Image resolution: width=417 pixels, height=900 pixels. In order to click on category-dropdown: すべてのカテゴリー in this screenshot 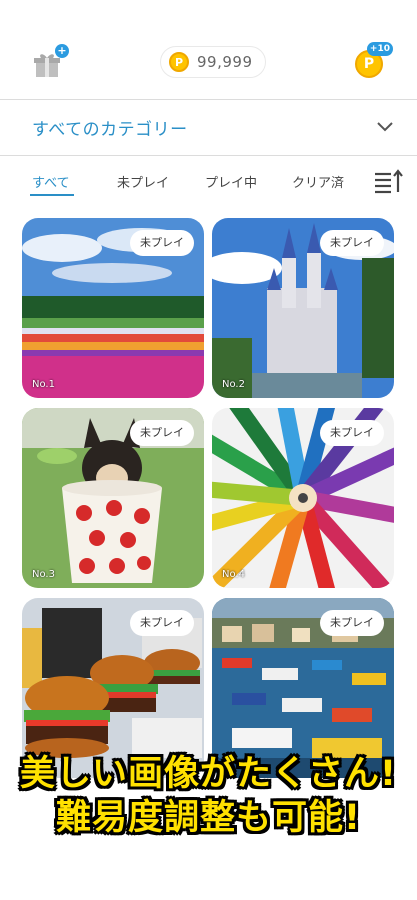, I will do `click(208, 127)`.